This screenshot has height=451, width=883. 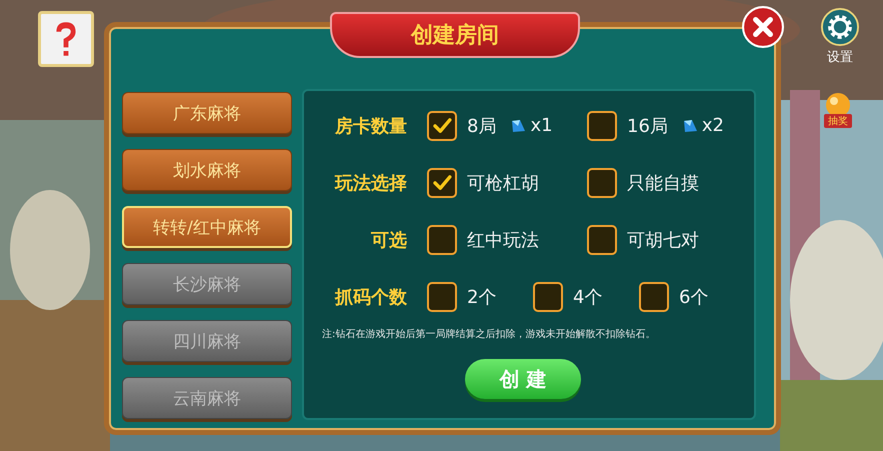 I want to click on lottery-button: 抽奖, so click(x=838, y=110).